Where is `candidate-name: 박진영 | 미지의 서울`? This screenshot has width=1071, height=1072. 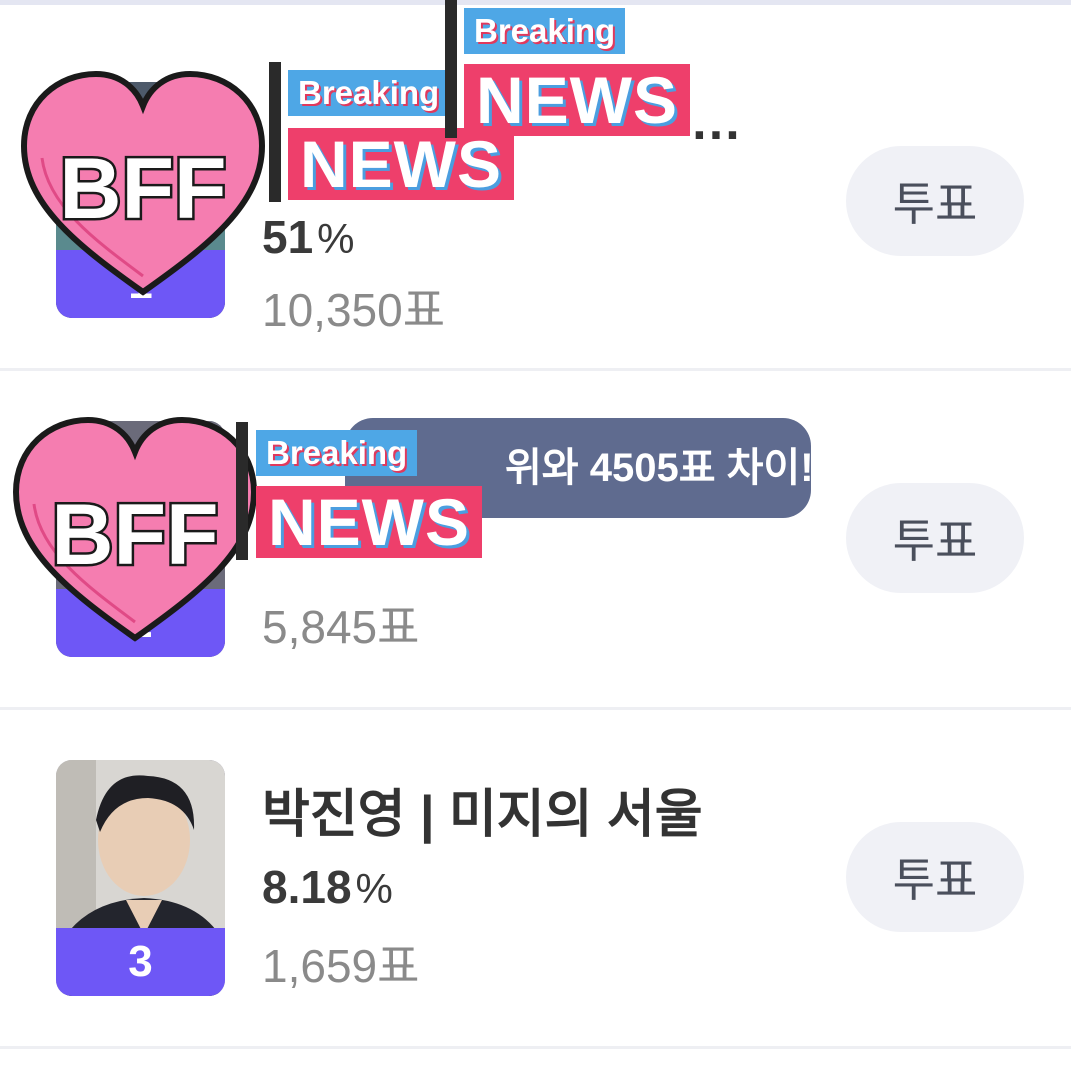
candidate-name: 박진영 | 미지의 서울 is located at coordinates (482, 815).